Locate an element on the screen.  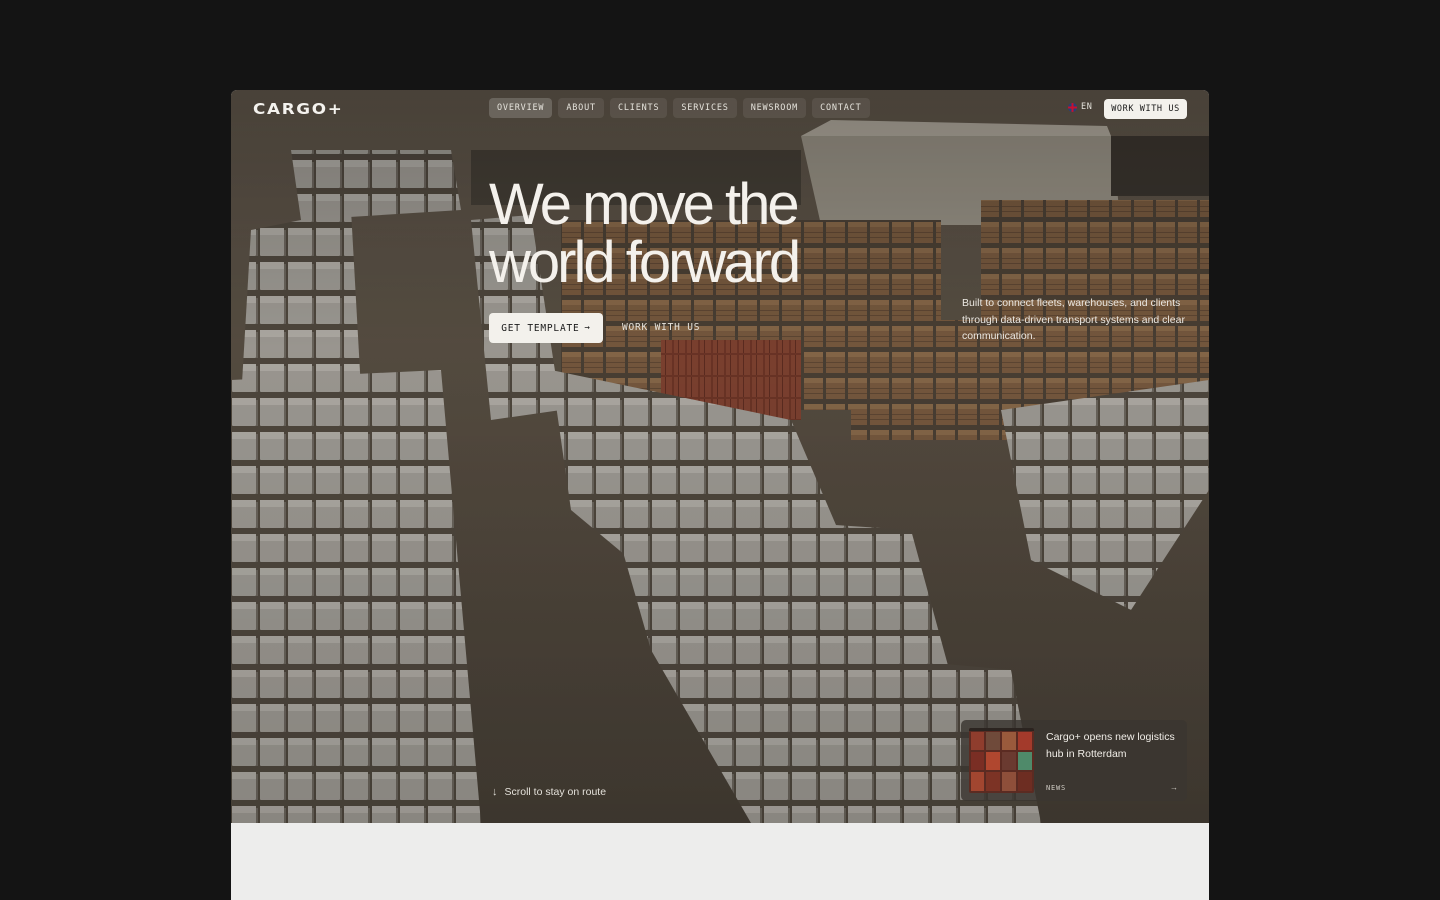
below-fold-section is located at coordinates (720, 861).